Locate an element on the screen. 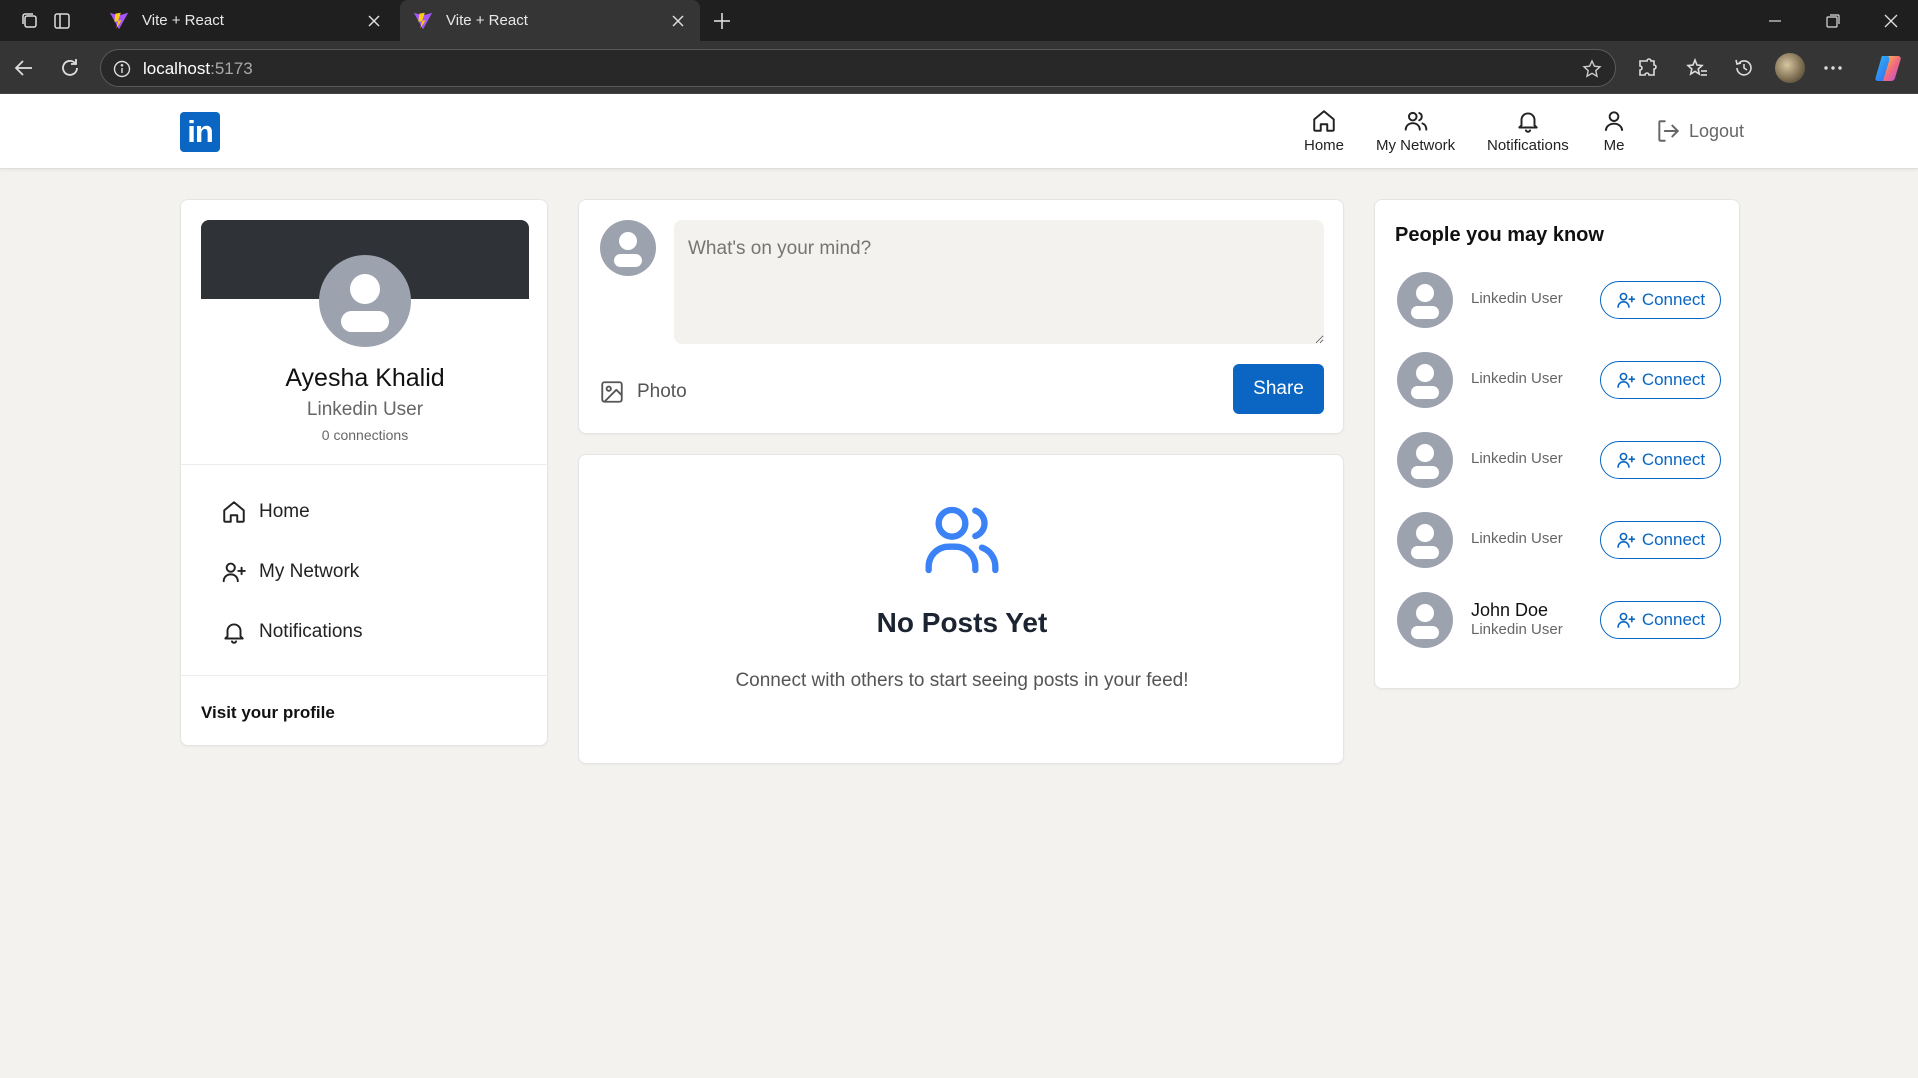  sidebar-item-label: My Network is located at coordinates (309, 571).